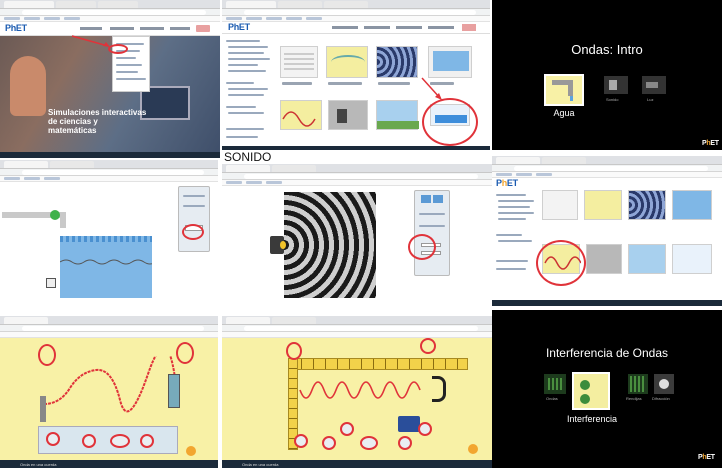  What do you see at coordinates (432, 214) in the screenshot?
I see `slider-frequency` at bounding box center [432, 214].